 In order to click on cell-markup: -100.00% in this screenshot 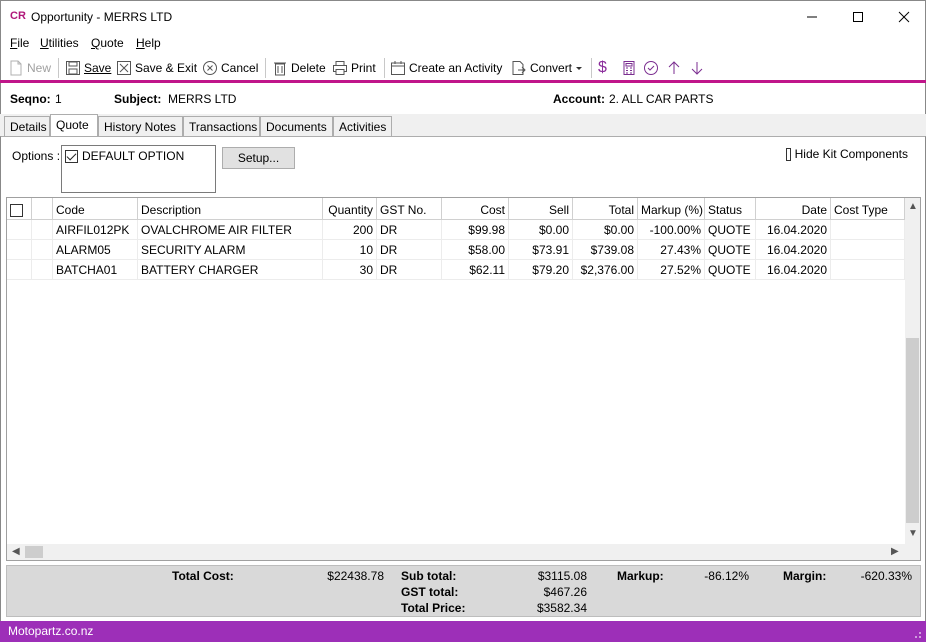, I will do `click(671, 230)`.